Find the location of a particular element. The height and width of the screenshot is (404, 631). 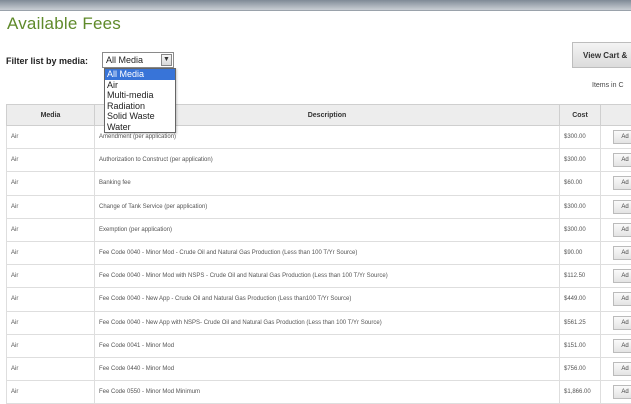

cell-cost: $60.00 is located at coordinates (580, 183).